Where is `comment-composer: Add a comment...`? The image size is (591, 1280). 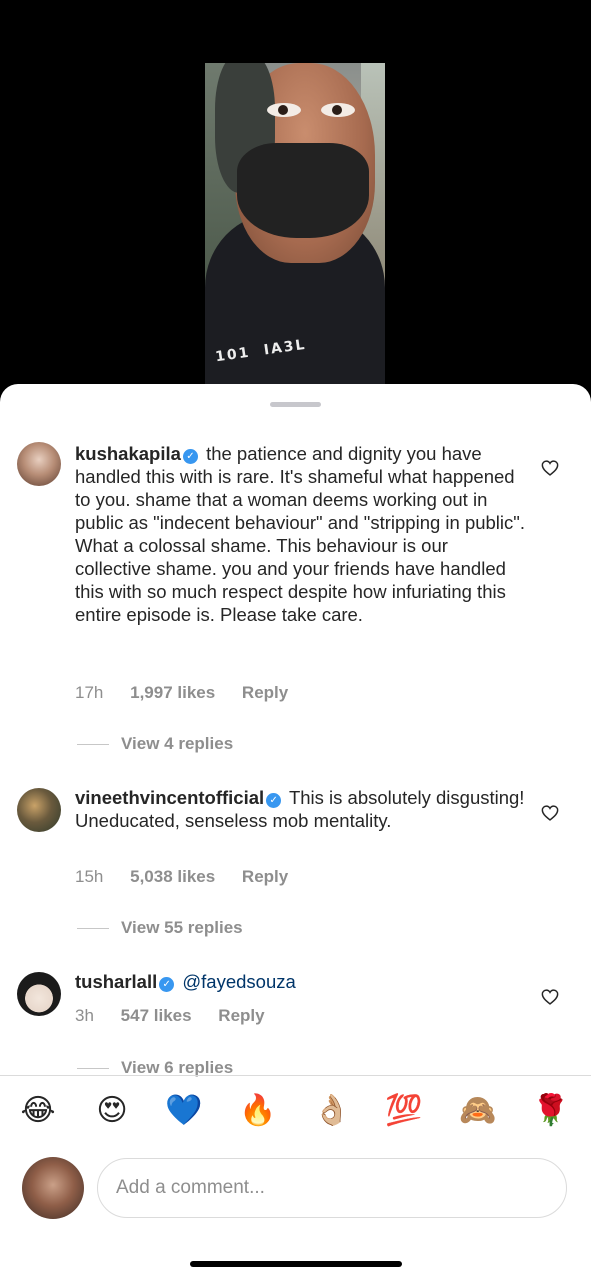
comment-composer: Add a comment... is located at coordinates (295, 1189).